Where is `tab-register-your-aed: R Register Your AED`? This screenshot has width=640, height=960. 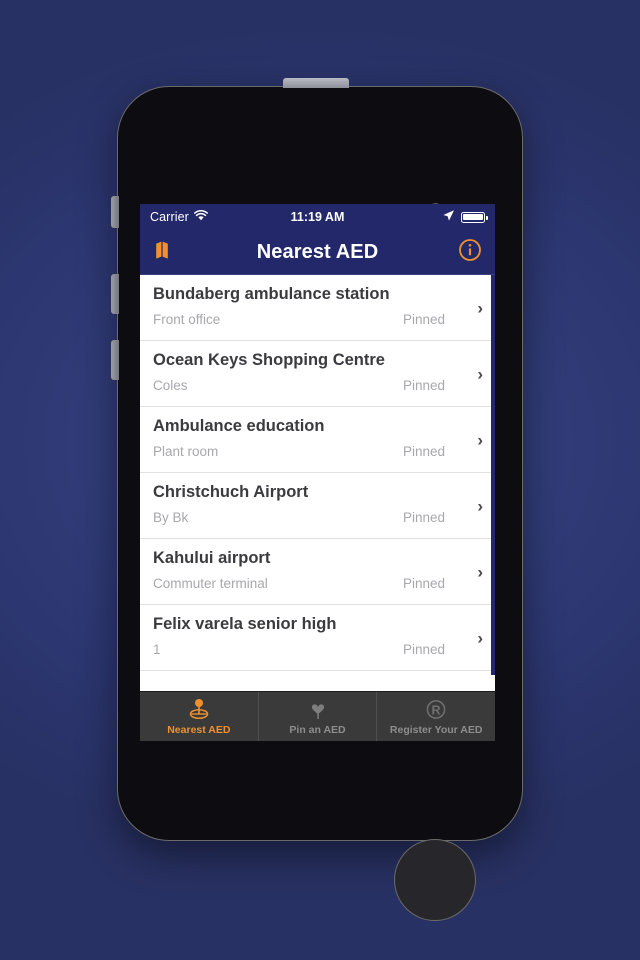
tab-register-your-aed: R Register Your AED is located at coordinates (436, 716).